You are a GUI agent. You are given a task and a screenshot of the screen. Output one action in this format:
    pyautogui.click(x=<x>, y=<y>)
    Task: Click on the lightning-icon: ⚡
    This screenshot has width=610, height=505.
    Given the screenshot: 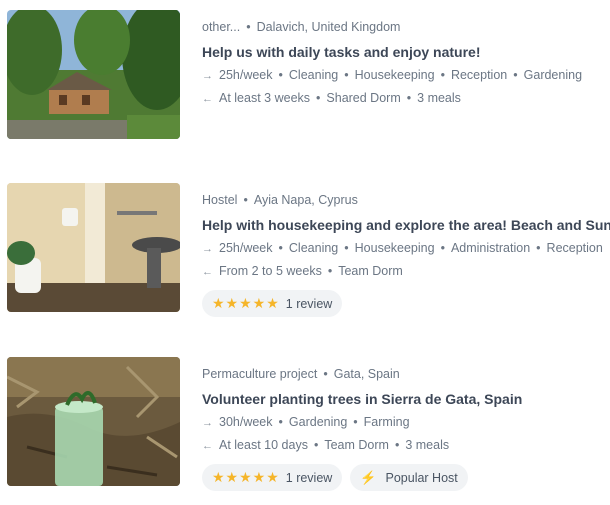 What is the action you would take?
    pyautogui.click(x=368, y=477)
    